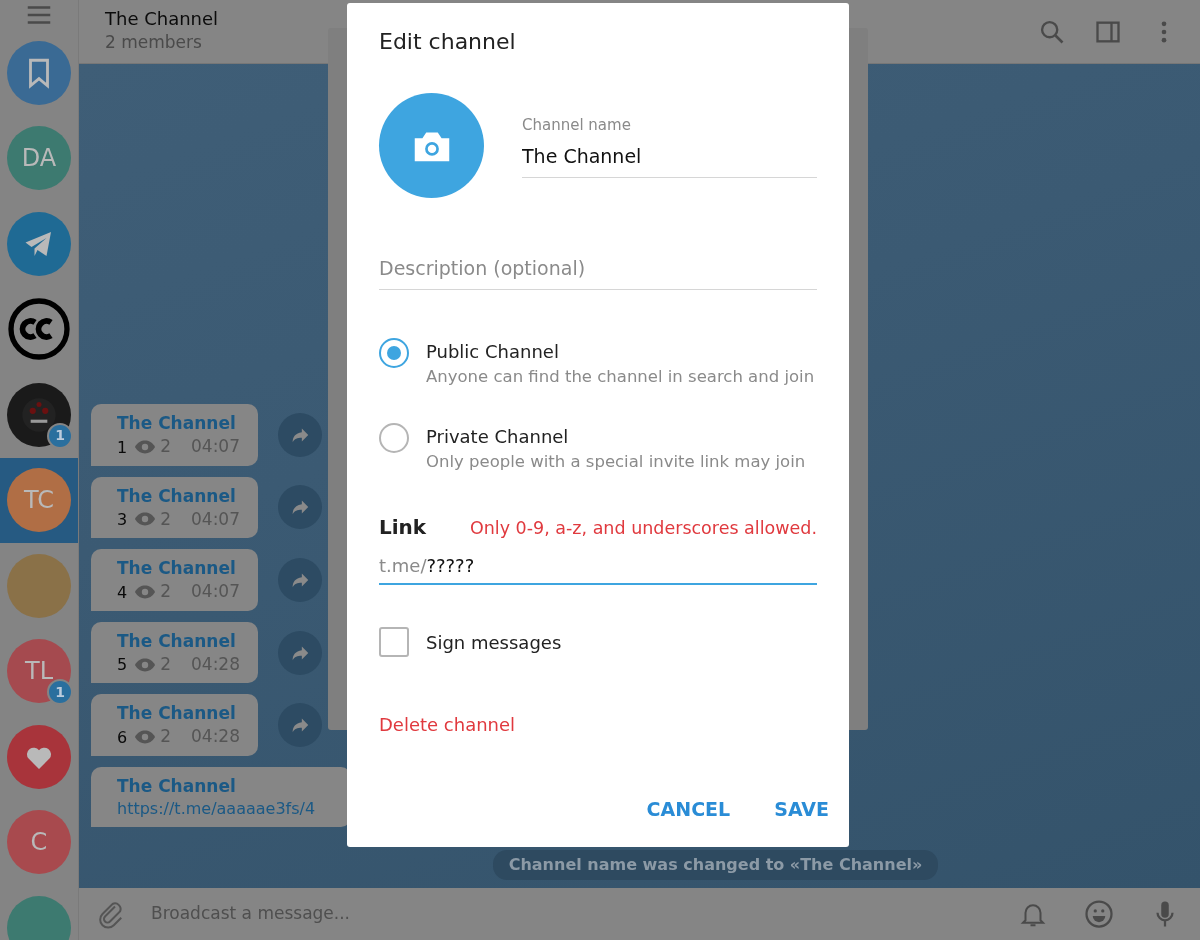  I want to click on chat-list-item: TC, so click(39, 500).